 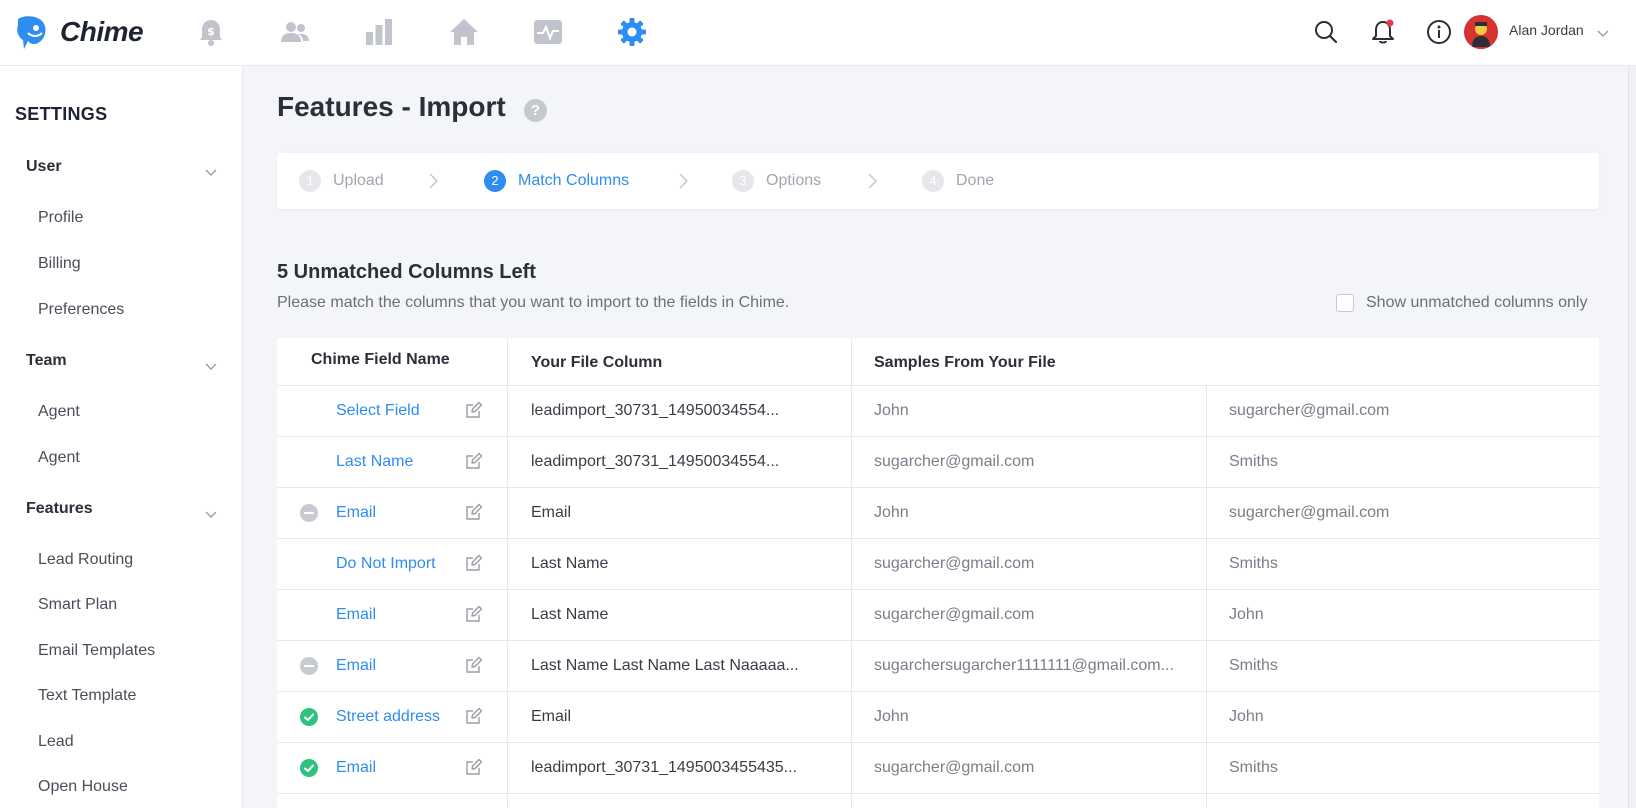 I want to click on home-icon, so click(x=464, y=32).